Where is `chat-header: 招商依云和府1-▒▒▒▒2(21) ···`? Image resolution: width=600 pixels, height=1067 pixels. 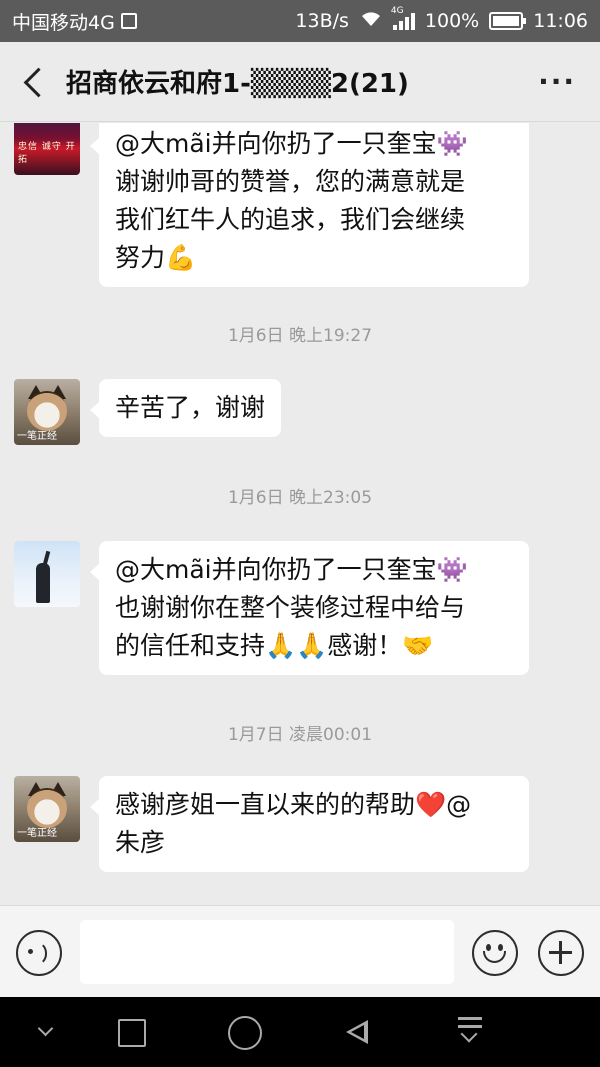
chat-header: 招商依云和府1-▒▒▒▒2(21) ··· is located at coordinates (300, 82).